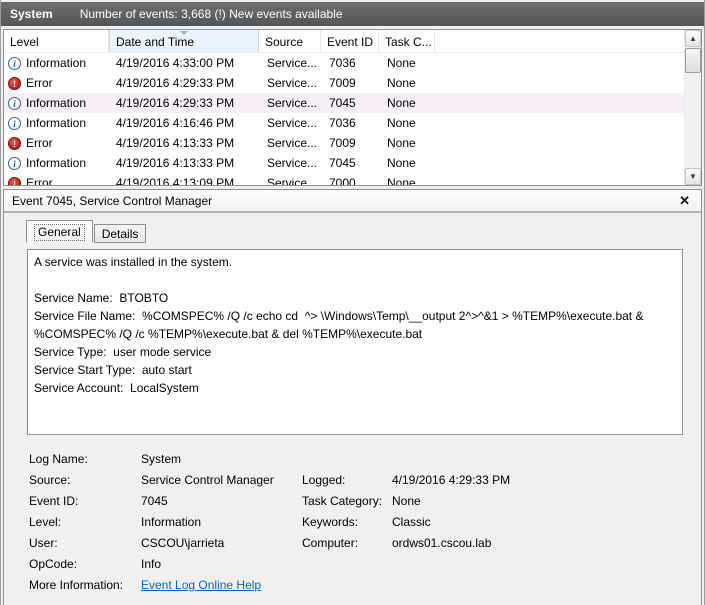  Describe the element at coordinates (161, 459) in the screenshot. I see `property-value: System` at that location.